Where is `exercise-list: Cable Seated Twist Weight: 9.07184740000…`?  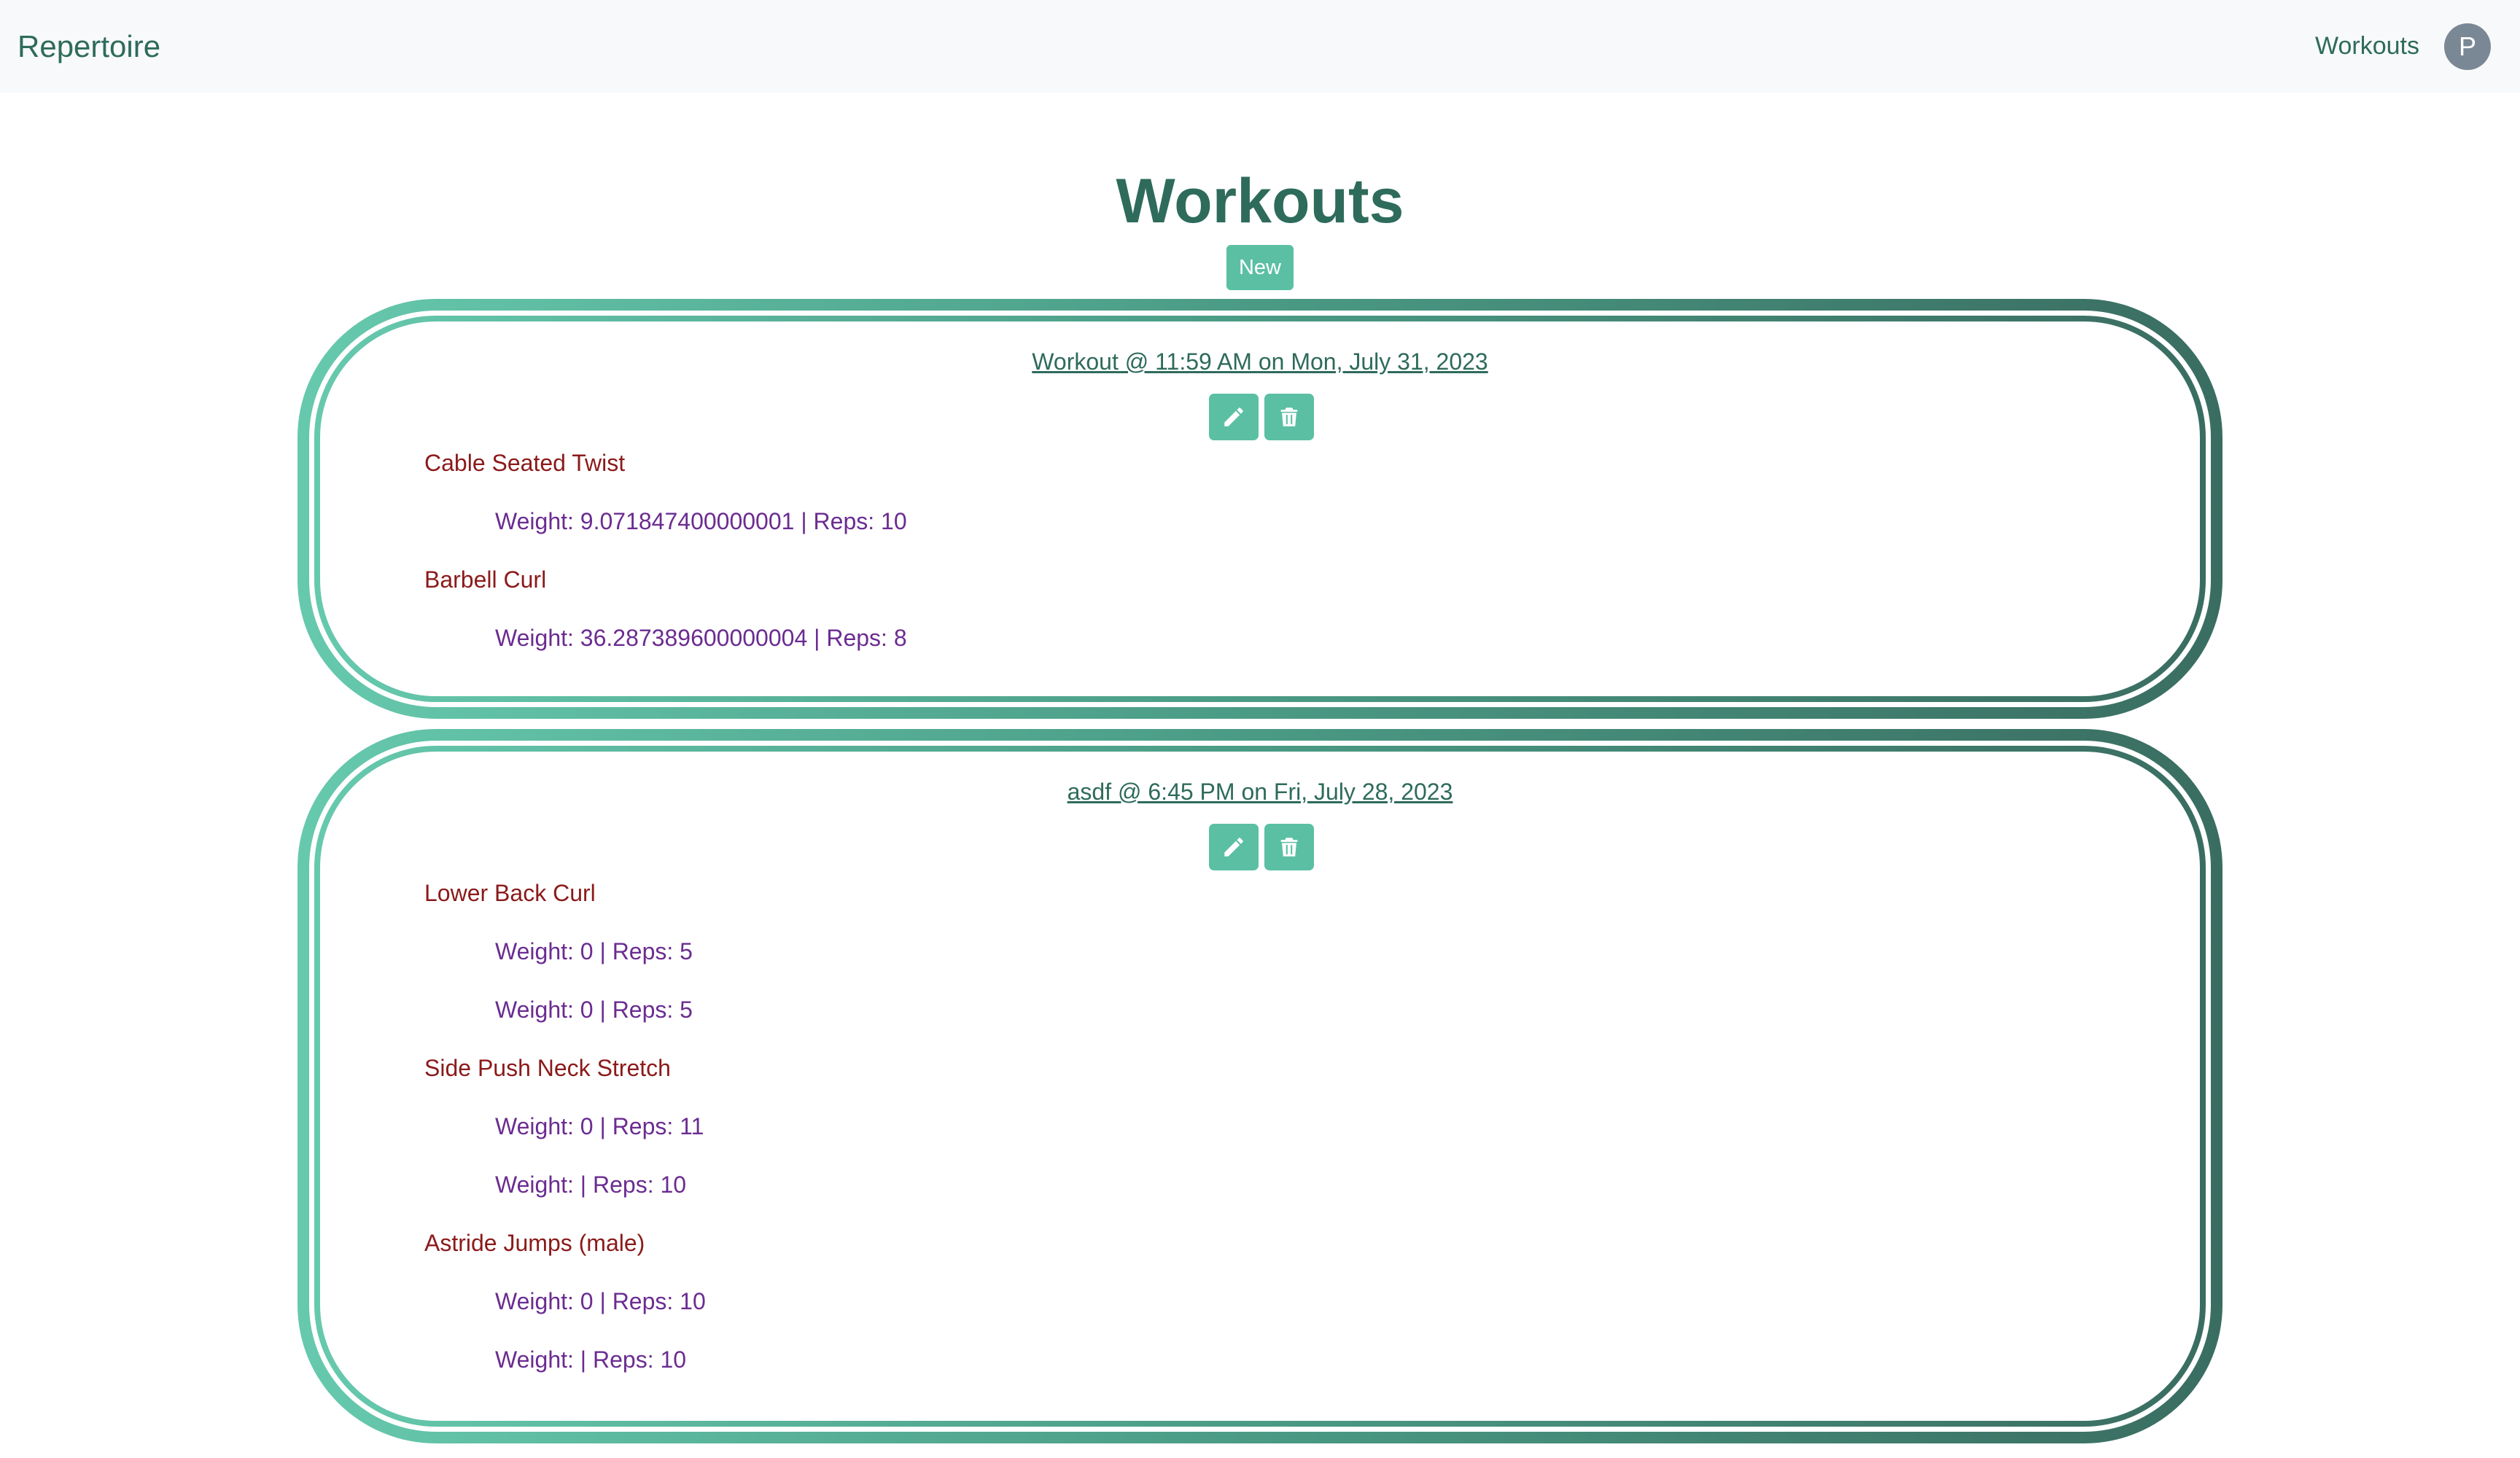
exercise-list: Cable Seated Twist Weight: 9.07184740000… is located at coordinates (1312, 557).